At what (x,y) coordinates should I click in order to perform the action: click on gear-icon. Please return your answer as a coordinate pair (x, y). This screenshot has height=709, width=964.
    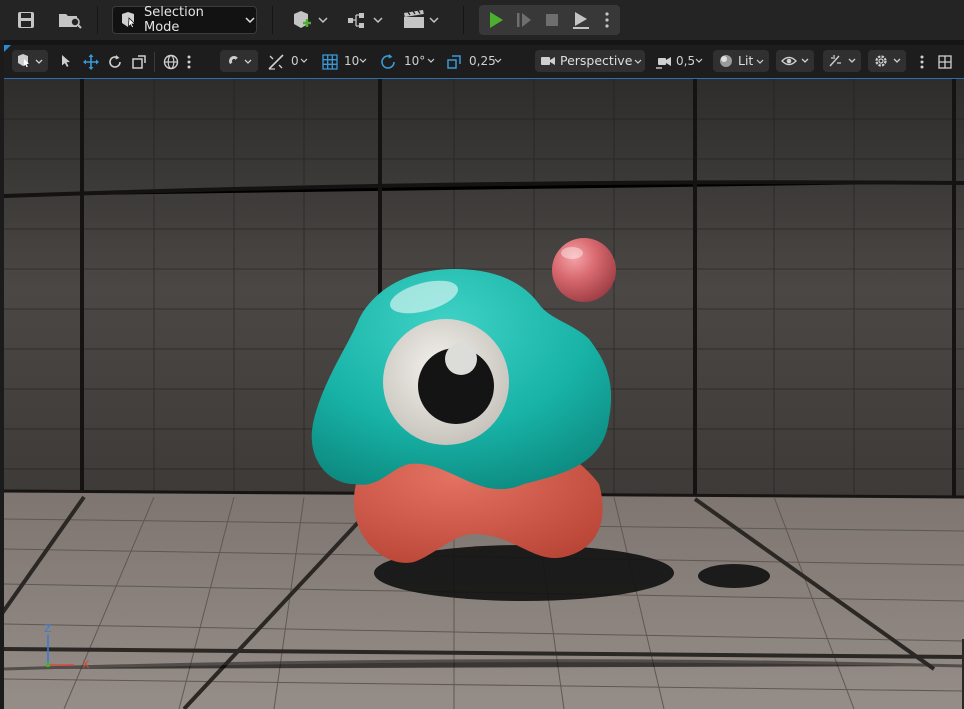
    Looking at the image, I should click on (888, 61).